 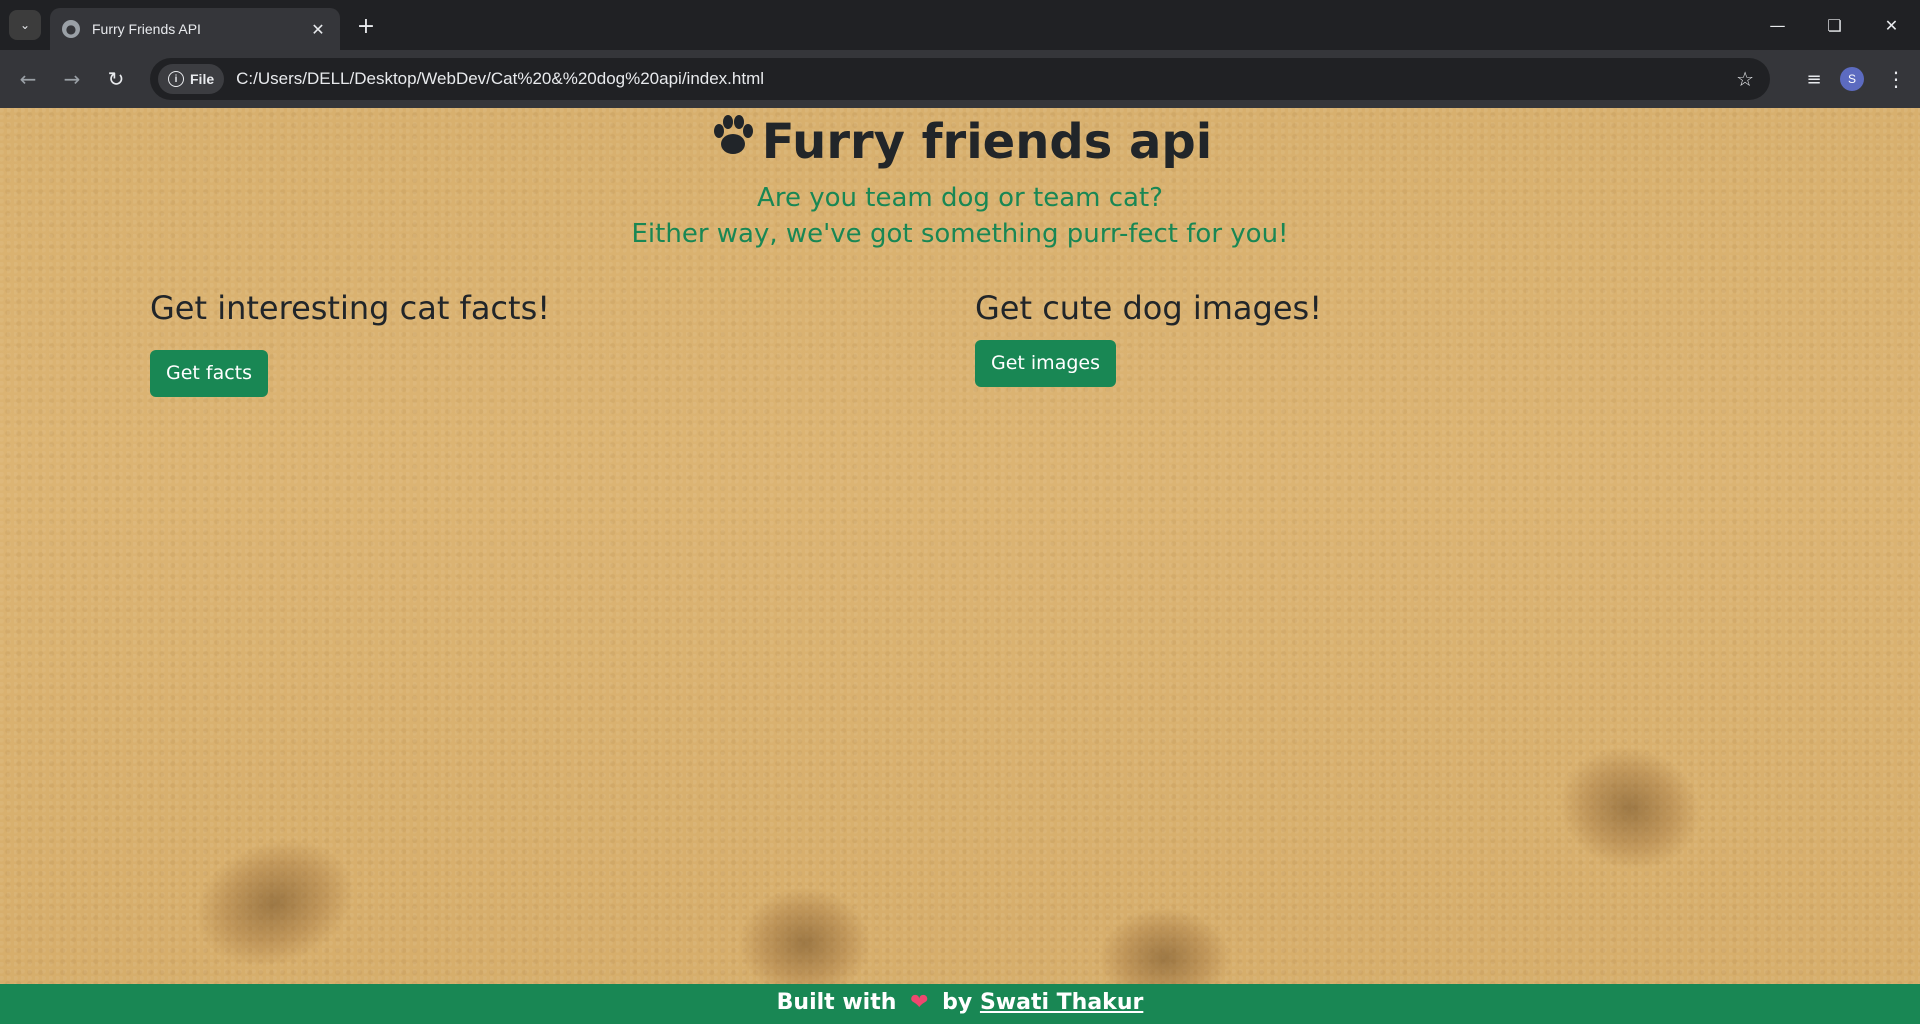 I want to click on cat-section: Get interesting cat facts! Get facts, so click(x=350, y=341).